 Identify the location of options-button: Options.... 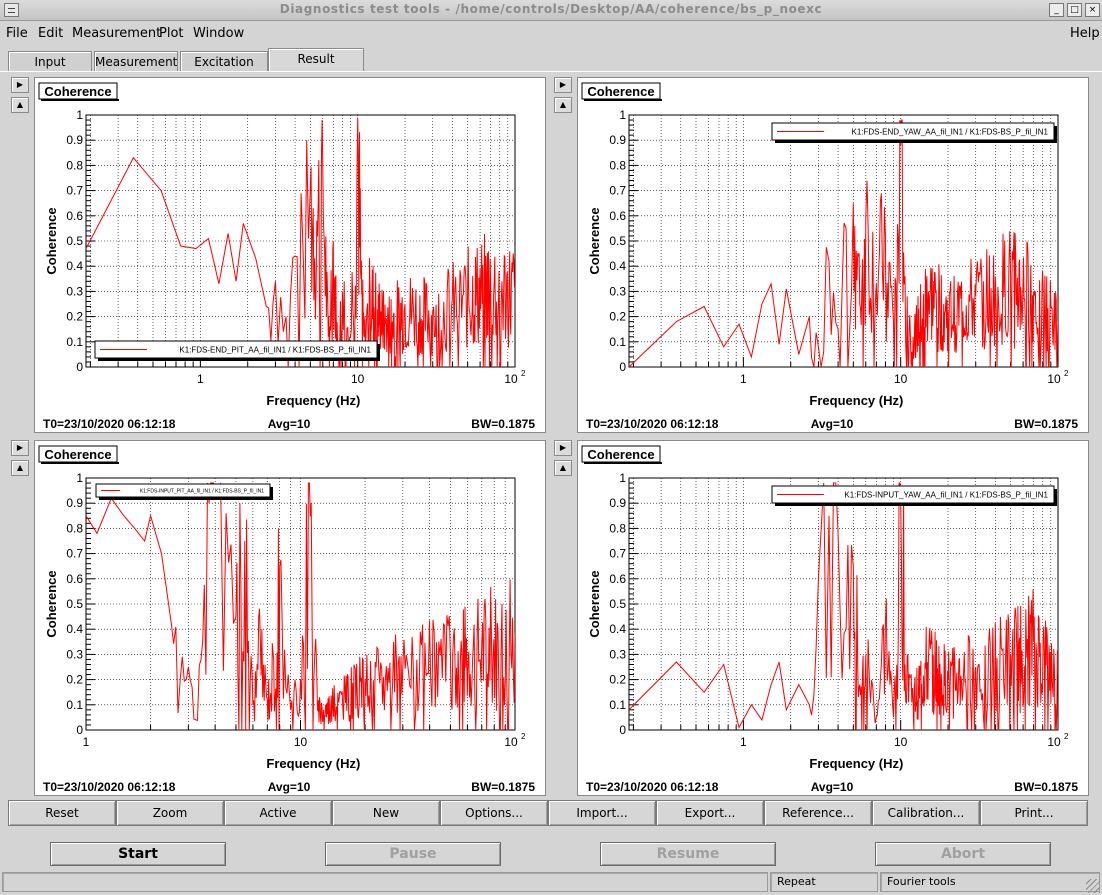
(494, 813).